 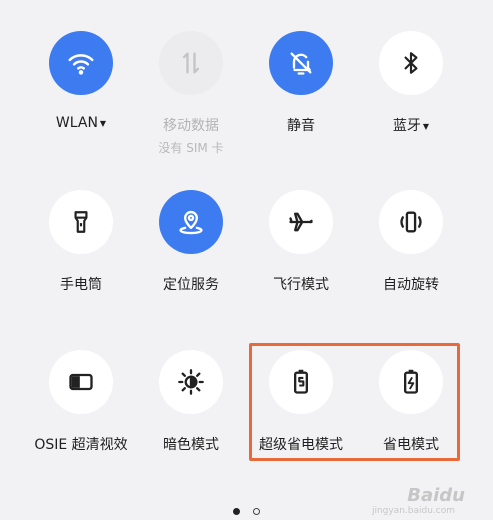 I want to click on osie-label: OSIE 超清视效, so click(x=81, y=445).